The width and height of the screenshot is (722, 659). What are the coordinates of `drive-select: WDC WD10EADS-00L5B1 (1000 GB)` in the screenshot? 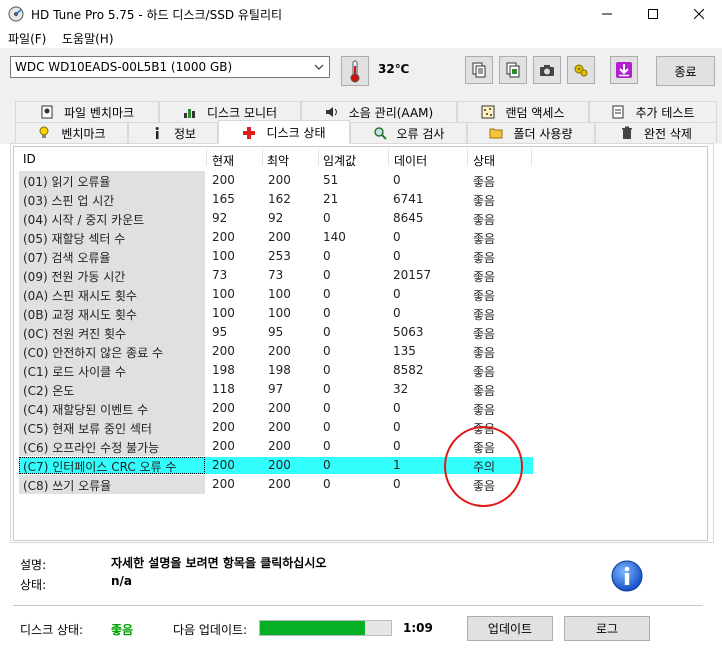 It's located at (170, 67).